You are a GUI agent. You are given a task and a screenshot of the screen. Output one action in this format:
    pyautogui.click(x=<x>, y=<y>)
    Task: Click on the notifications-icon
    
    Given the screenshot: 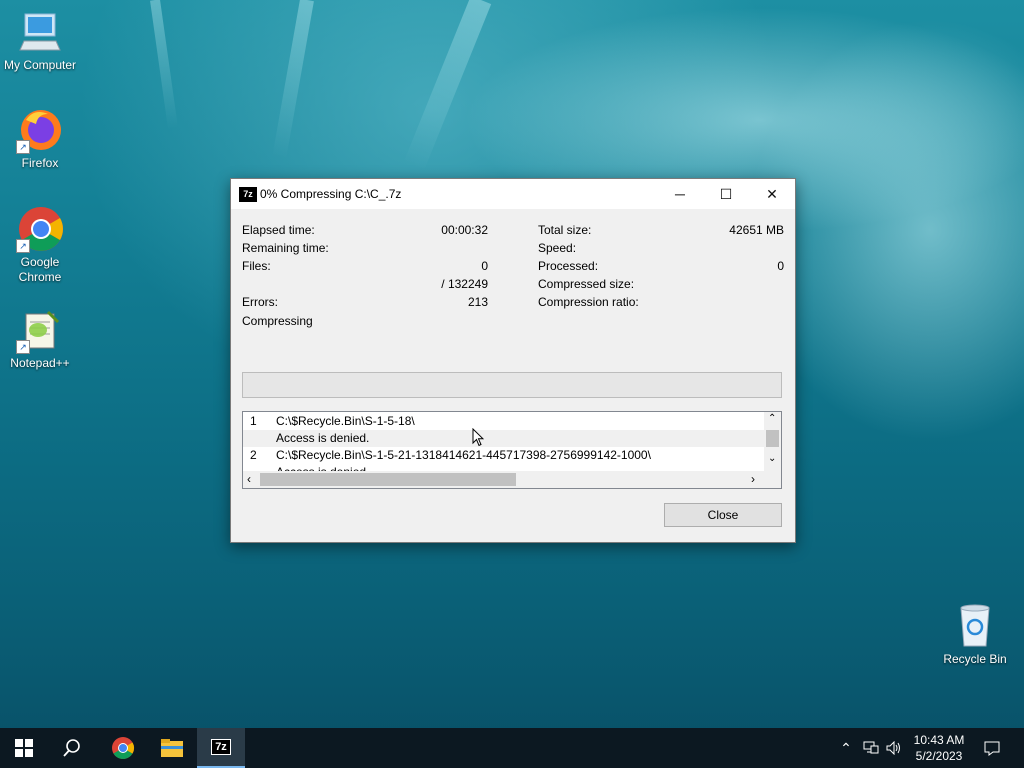 What is the action you would take?
    pyautogui.click(x=992, y=748)
    